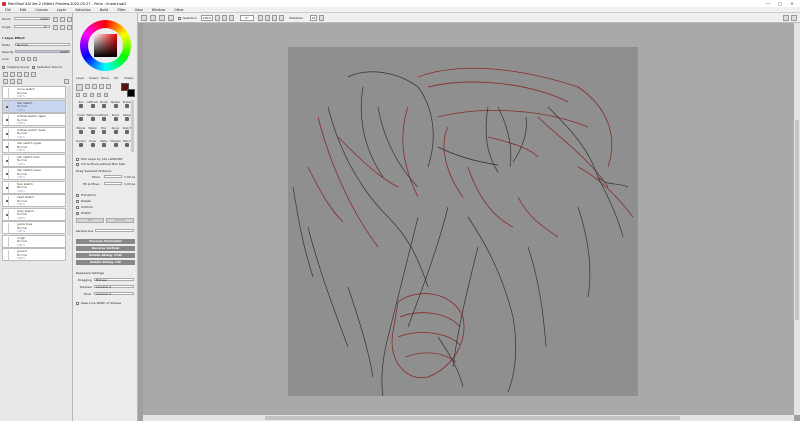 This screenshot has width=800, height=421. What do you see at coordinates (78, 95) in the screenshot?
I see `hand-tool-icon` at bounding box center [78, 95].